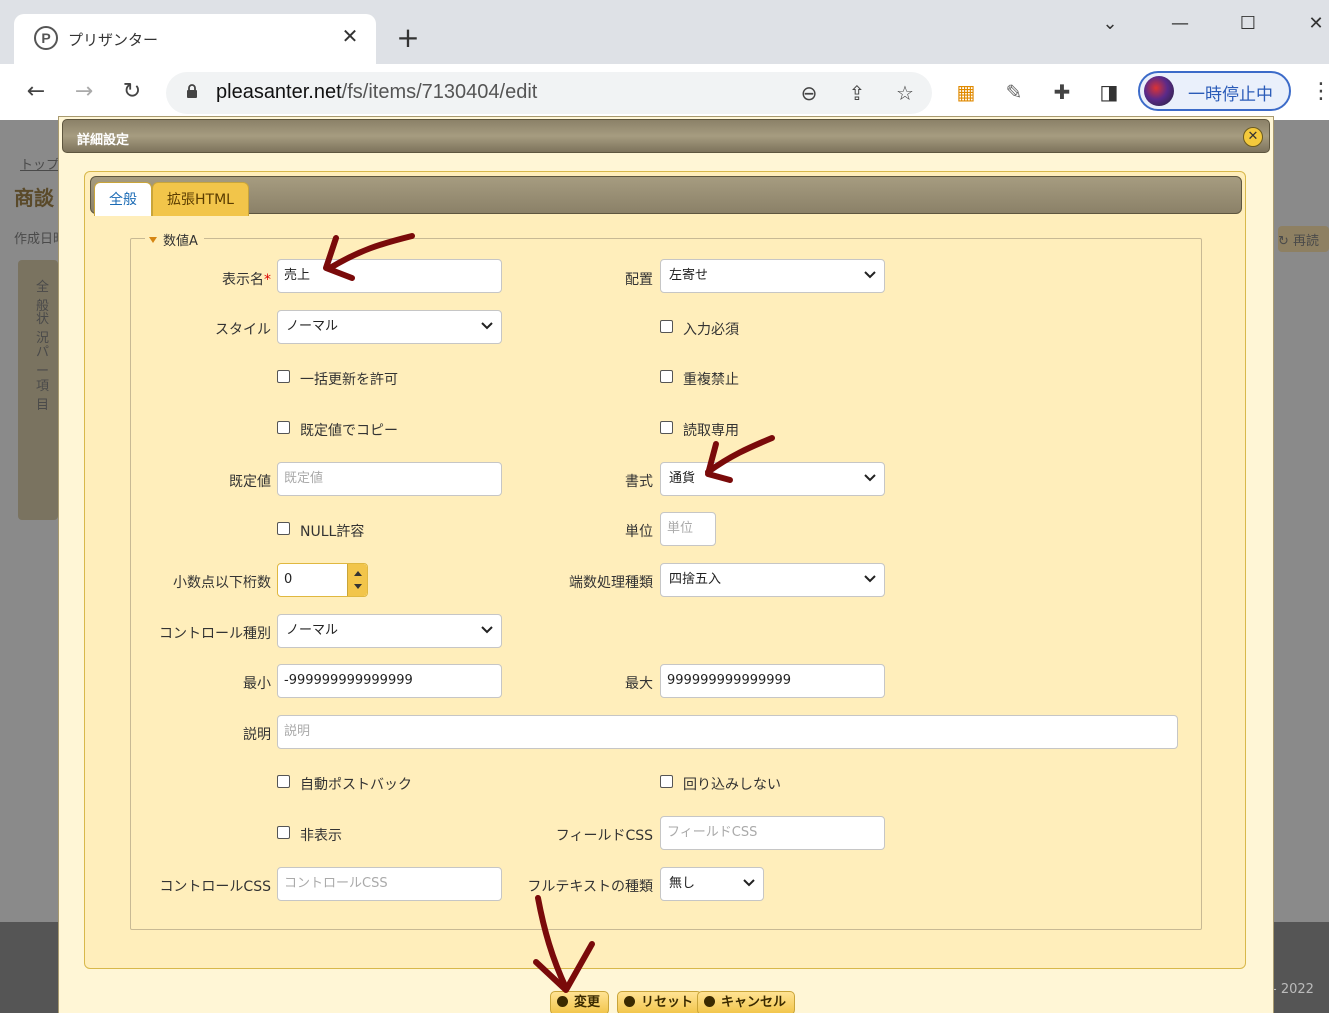  Describe the element at coordinates (746, 1002) in the screenshot. I see `cancel-button: キャンセル` at that location.